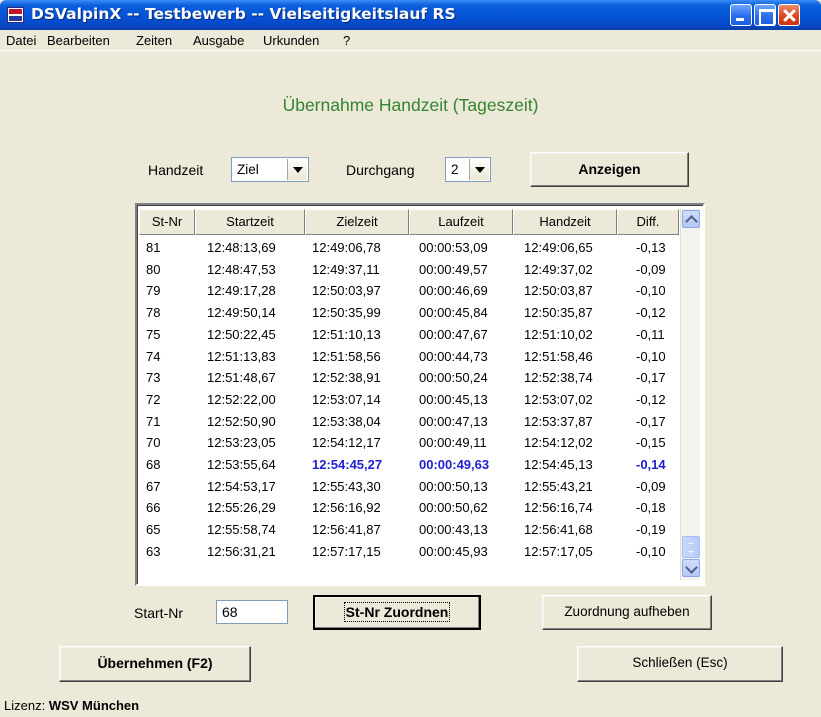  What do you see at coordinates (453, 247) in the screenshot?
I see `cell-laufzeit: 00:00:53,09` at bounding box center [453, 247].